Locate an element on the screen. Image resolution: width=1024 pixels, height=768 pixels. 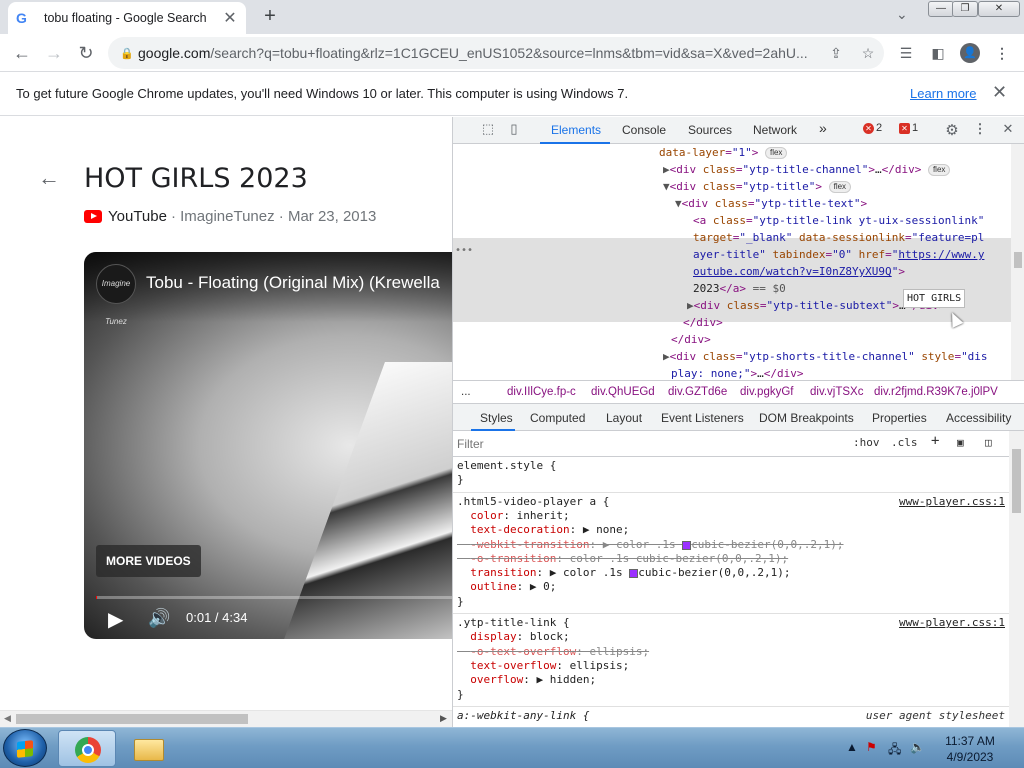
tab-layout: Layout is located at coordinates (624, 418).